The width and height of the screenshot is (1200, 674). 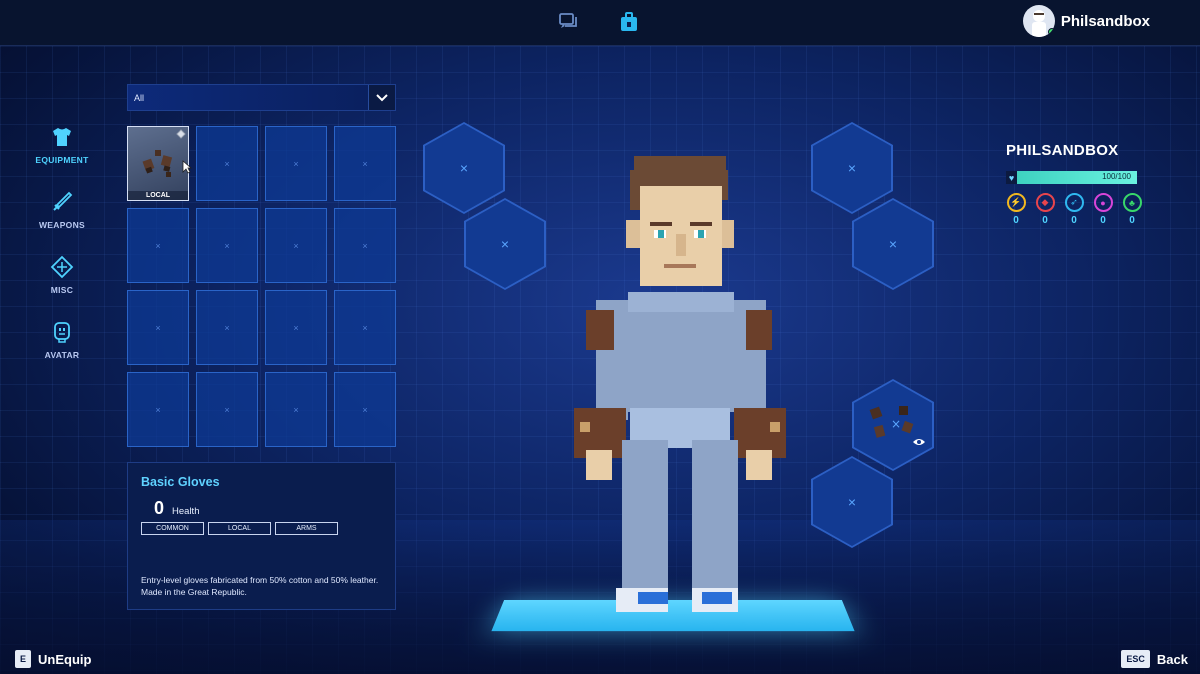 What do you see at coordinates (600, 23) in the screenshot?
I see `top-bar: Philsandbox` at bounding box center [600, 23].